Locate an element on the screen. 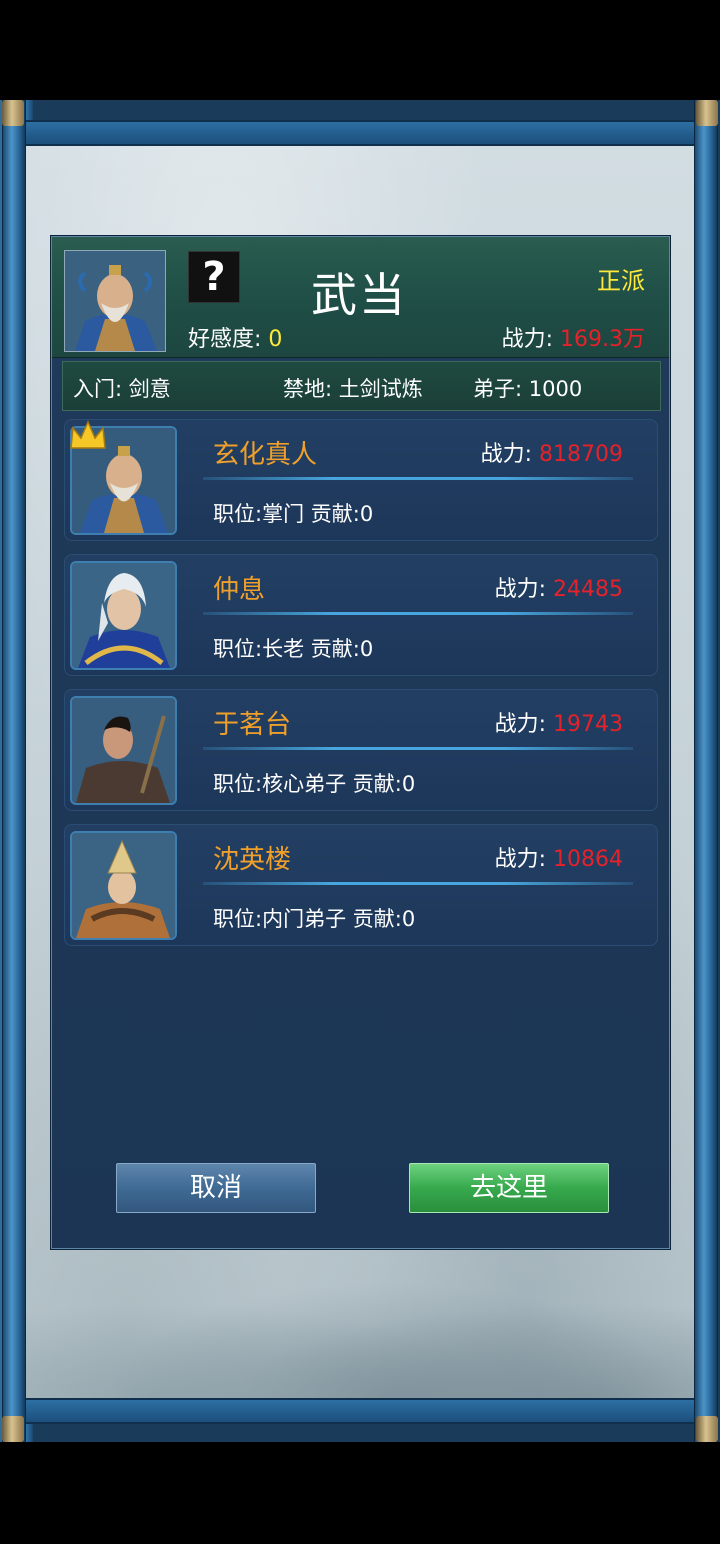 Image resolution: width=720 pixels, height=1544 pixels. disciple-count-text: 弟子: 1000 is located at coordinates (528, 389).